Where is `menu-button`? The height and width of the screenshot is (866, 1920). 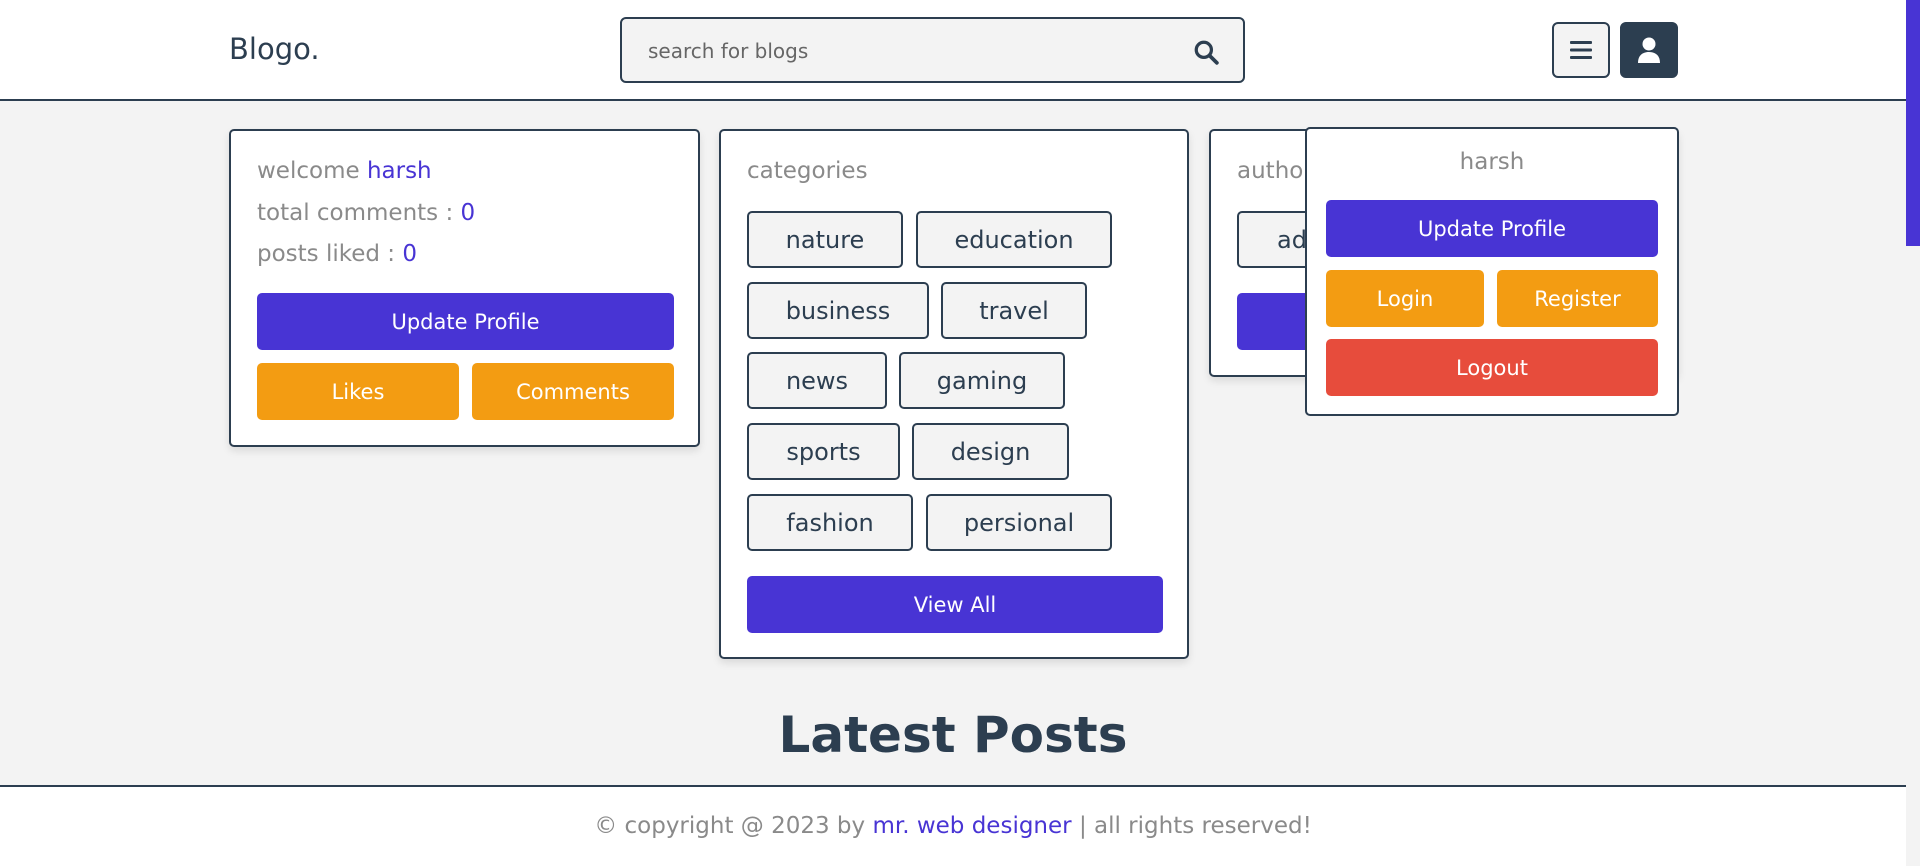
menu-button is located at coordinates (1581, 50).